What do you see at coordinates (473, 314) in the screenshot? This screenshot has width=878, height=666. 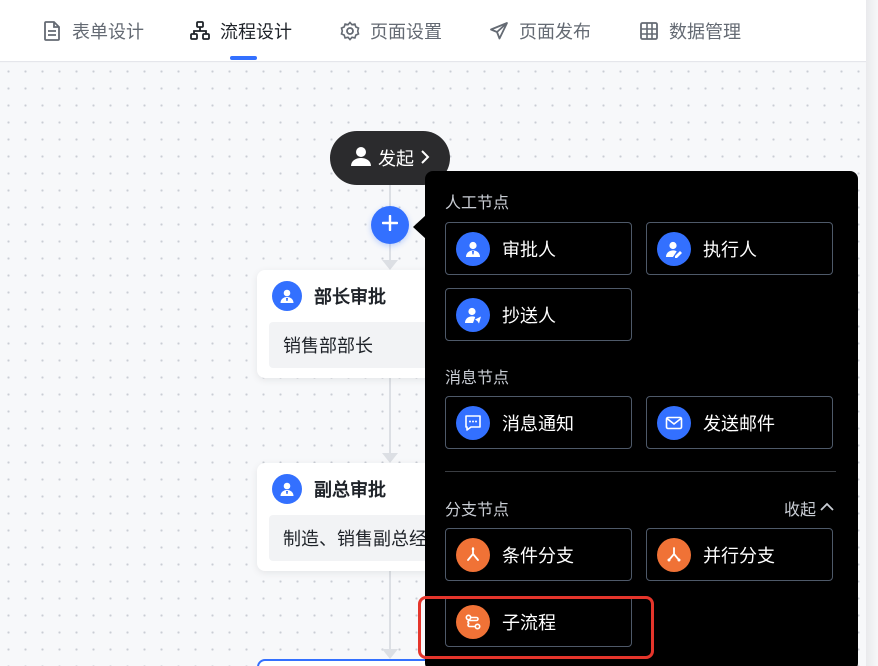 I see `cc-icon` at bounding box center [473, 314].